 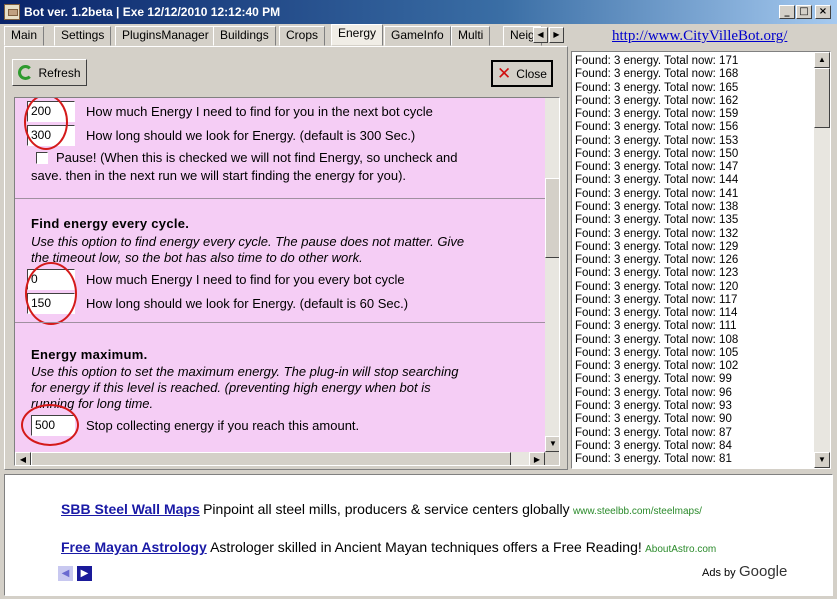 What do you see at coordinates (656, 326) in the screenshot?
I see `log-item: Found: 3 energy. Total now: 111` at bounding box center [656, 326].